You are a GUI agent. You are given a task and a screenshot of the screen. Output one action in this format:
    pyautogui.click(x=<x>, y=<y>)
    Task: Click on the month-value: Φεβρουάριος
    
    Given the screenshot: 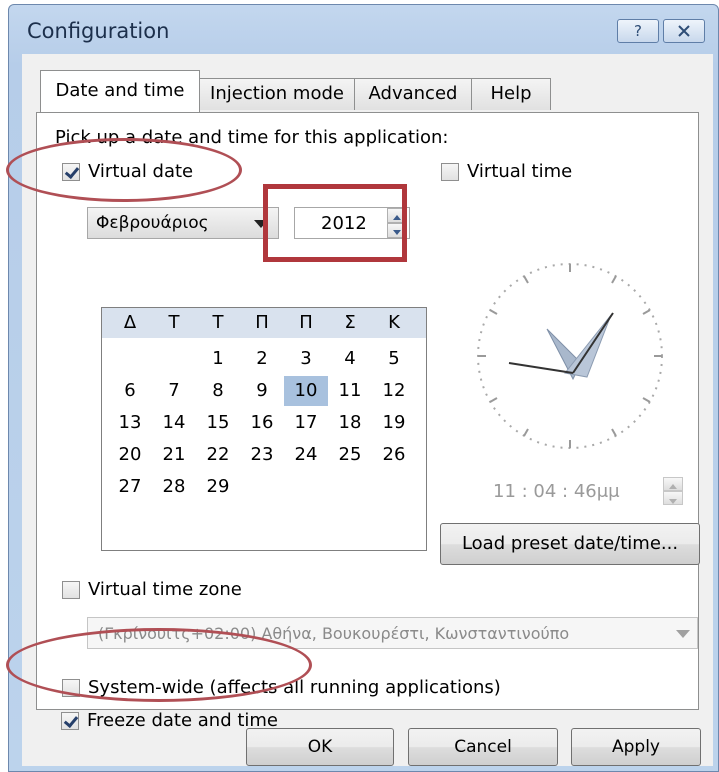 What is the action you would take?
    pyautogui.click(x=152, y=223)
    